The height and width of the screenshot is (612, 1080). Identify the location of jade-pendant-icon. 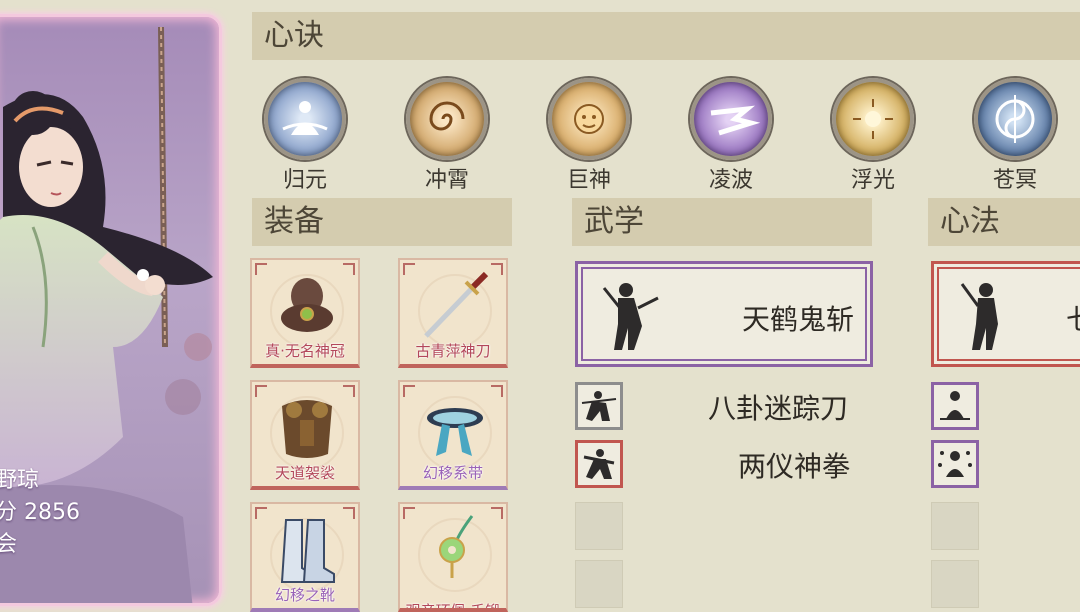
(456, 546).